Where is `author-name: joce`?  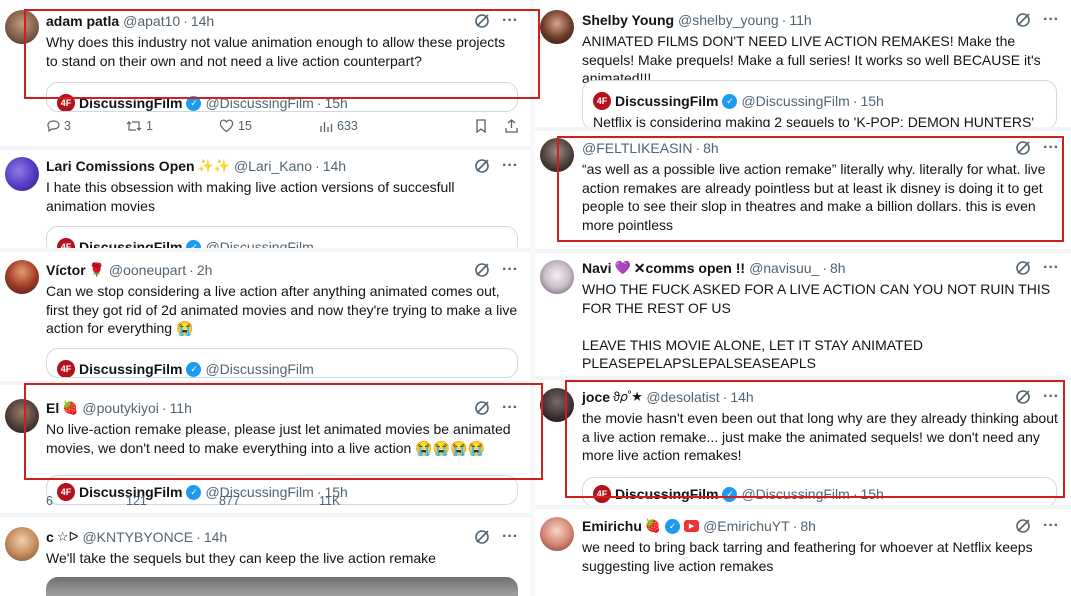
author-name: joce is located at coordinates (596, 397).